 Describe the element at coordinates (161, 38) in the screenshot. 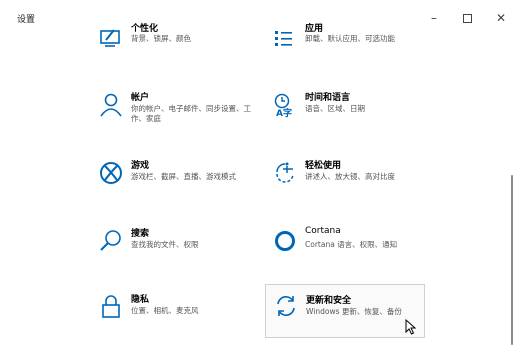

I see `tile-desc: 背景、锁屏、颜色` at that location.